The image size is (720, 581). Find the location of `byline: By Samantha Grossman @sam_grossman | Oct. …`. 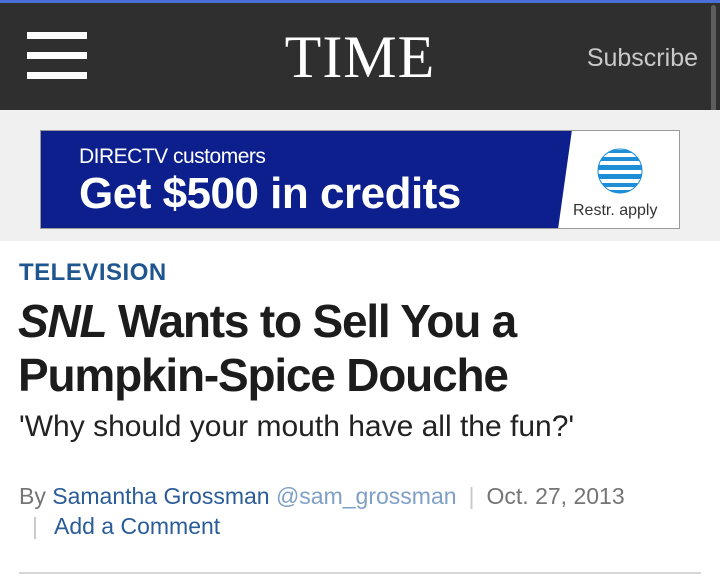

byline: By Samantha Grossman @sam_grossman | Oct. … is located at coordinates (364, 496).